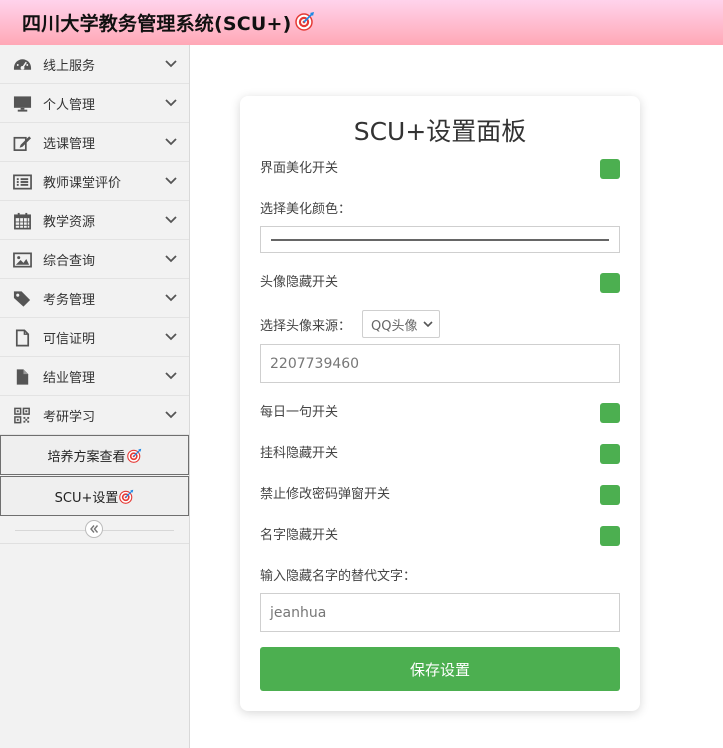 Image resolution: width=723 pixels, height=748 pixels. What do you see at coordinates (299, 168) in the screenshot?
I see `beautify-toggle-label: 界面美化开关` at bounding box center [299, 168].